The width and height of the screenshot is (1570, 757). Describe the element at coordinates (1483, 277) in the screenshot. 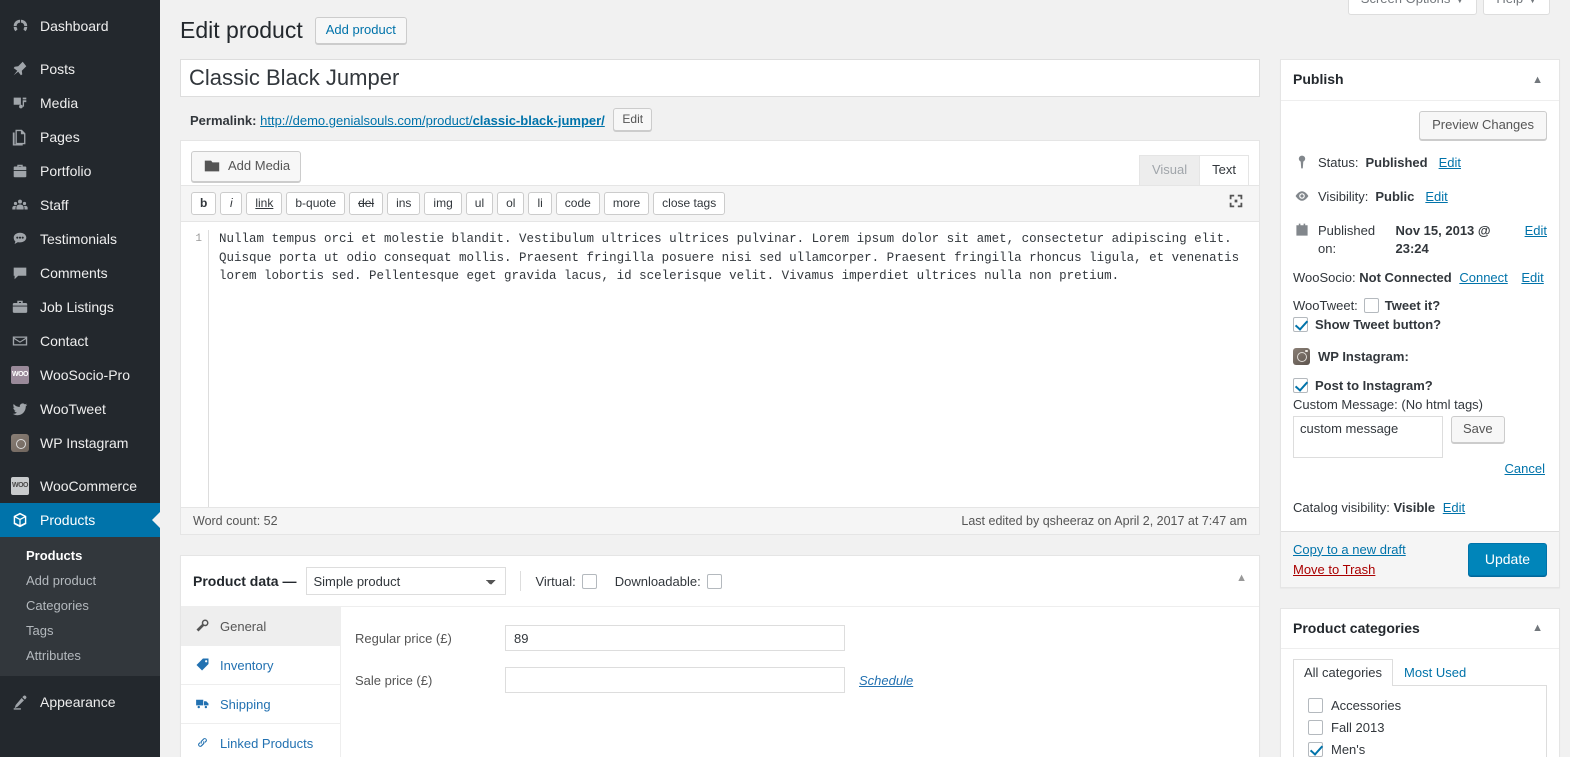

I see `woosocio-connect-link: Connect` at that location.